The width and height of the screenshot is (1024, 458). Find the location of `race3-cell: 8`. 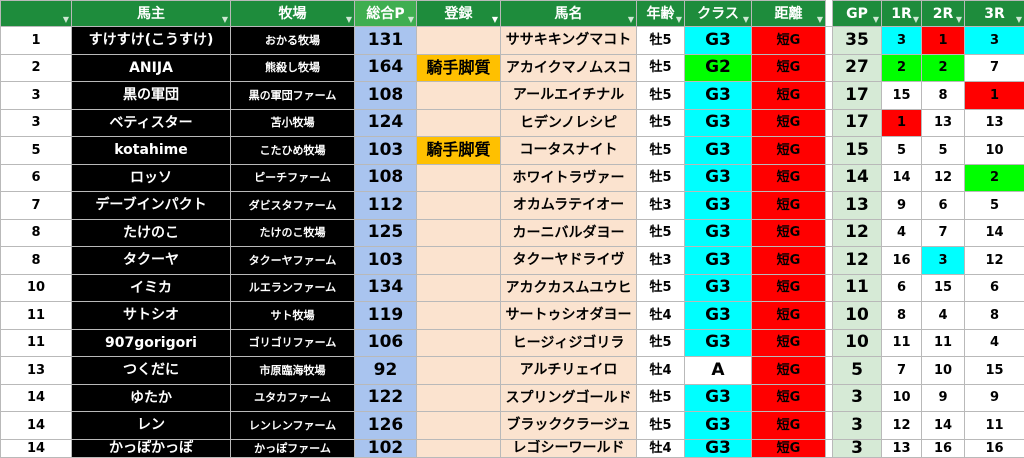

race3-cell: 8 is located at coordinates (994, 315).